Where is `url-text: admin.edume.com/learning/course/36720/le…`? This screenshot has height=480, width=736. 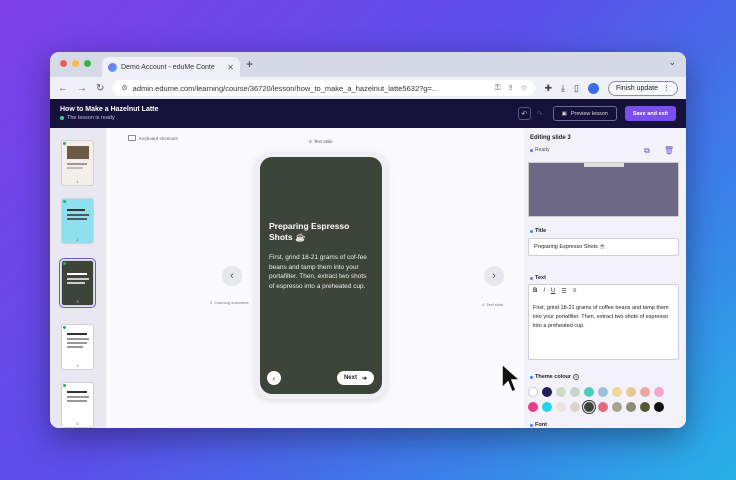
url-text: admin.edume.com/learning/course/36720/le… is located at coordinates (285, 88).